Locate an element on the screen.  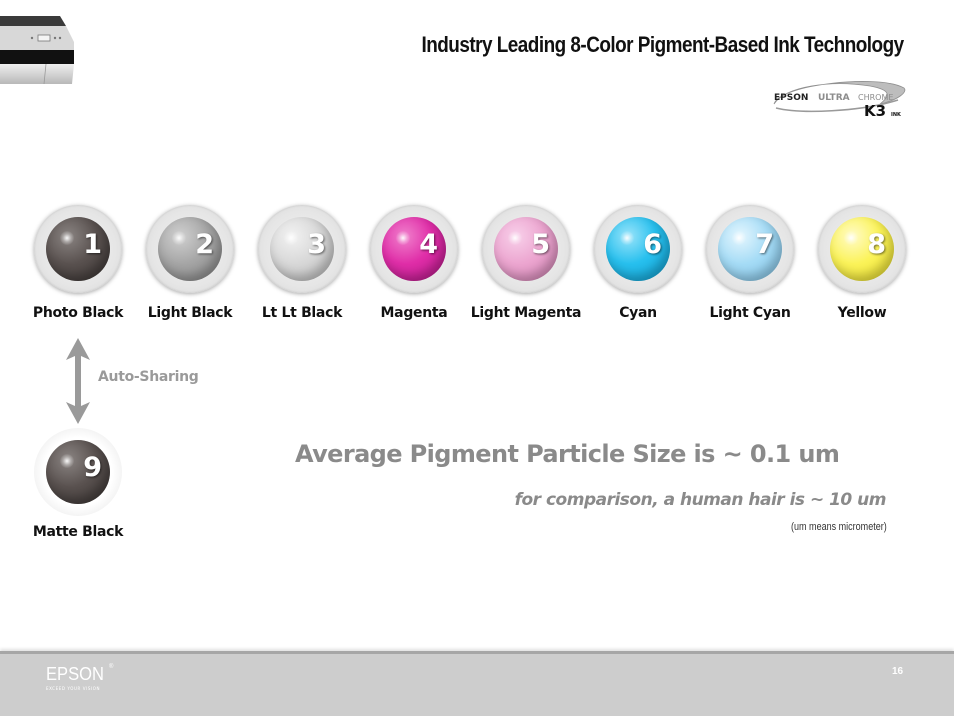
epson-logo: EPSON ® EXCEED YOUR VISION is located at coordinates (79, 677).